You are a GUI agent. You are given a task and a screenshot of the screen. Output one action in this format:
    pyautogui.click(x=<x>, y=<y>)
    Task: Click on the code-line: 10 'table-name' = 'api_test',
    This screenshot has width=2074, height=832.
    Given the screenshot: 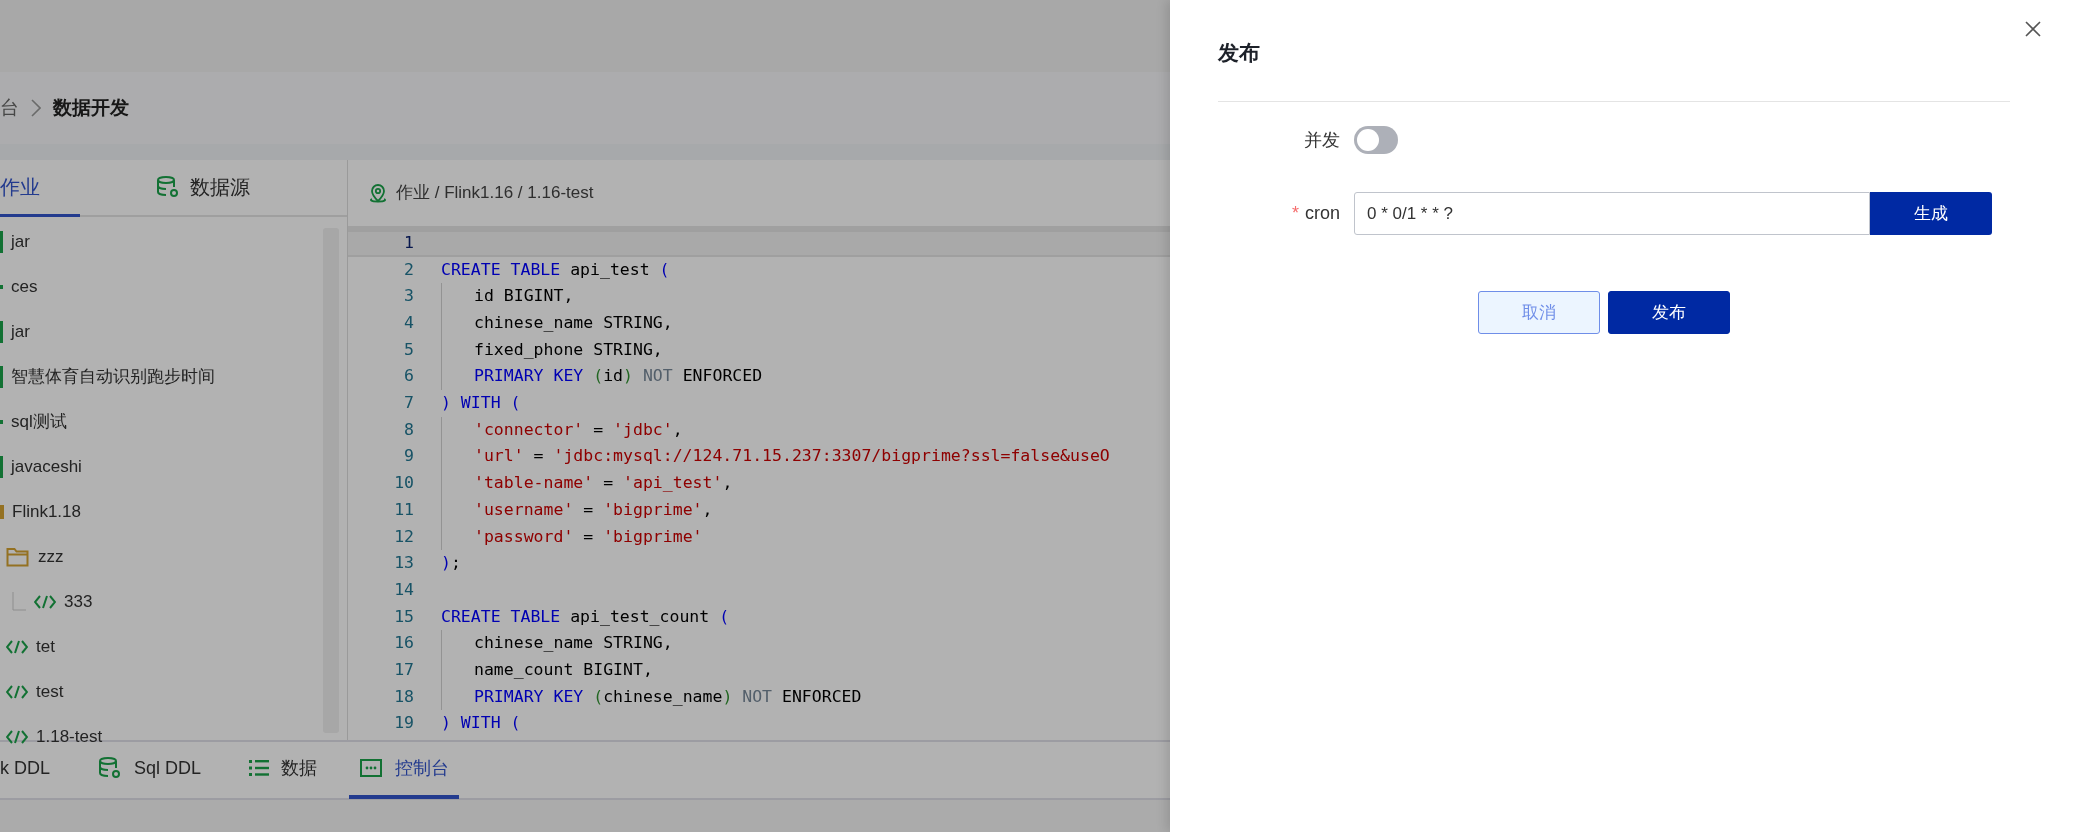 What is the action you would take?
    pyautogui.click(x=759, y=483)
    